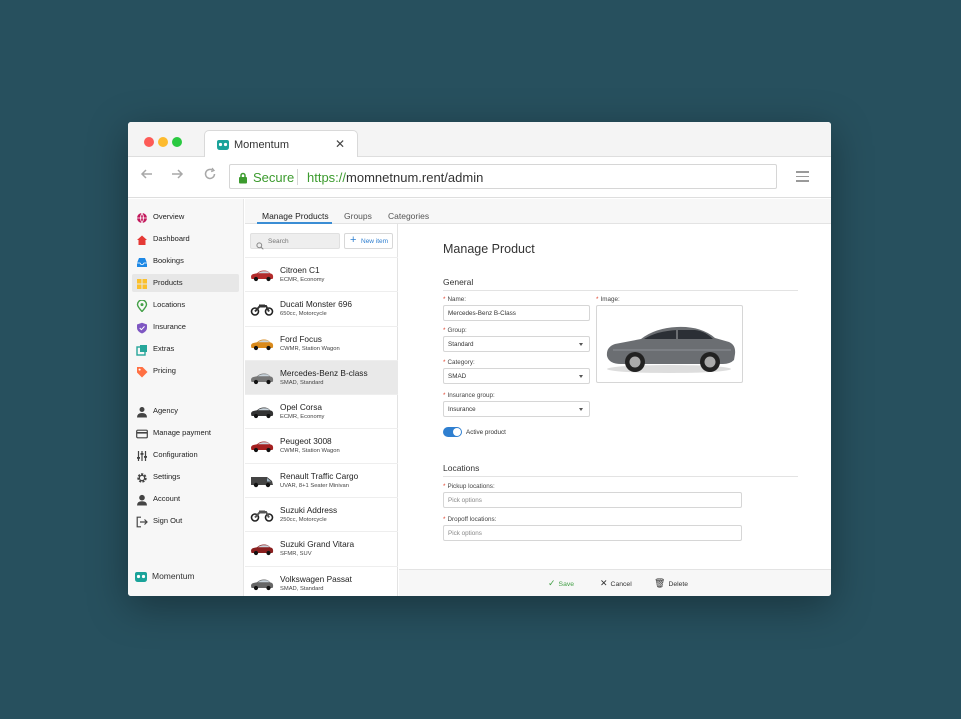 This screenshot has height=719, width=961. I want to click on sidebar-item-pricing: Pricing, so click(185, 371).